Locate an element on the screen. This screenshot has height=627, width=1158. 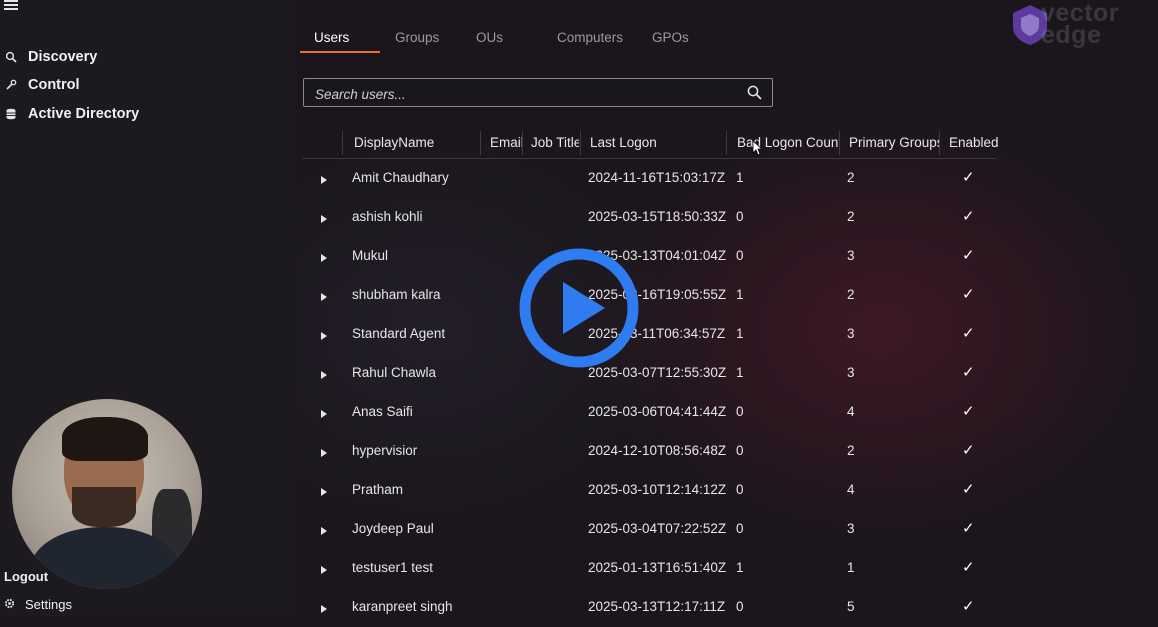
tab-computers: Computers is located at coordinates (590, 37).